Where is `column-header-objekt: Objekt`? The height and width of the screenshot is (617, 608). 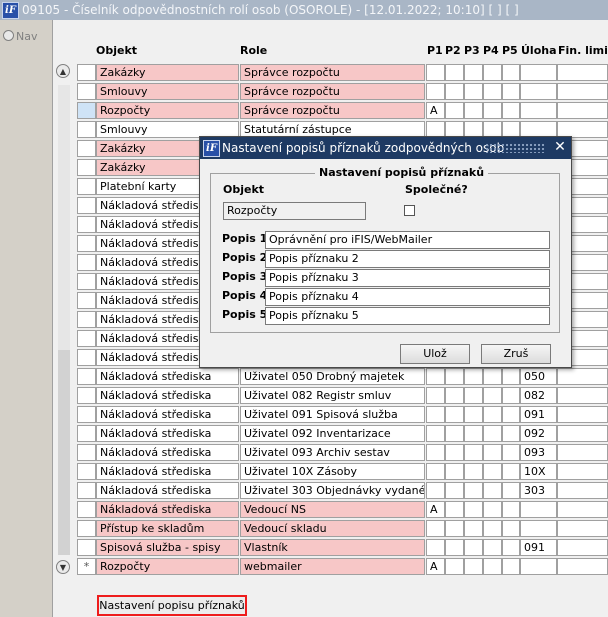
column-header-objekt: Objekt is located at coordinates (116, 50).